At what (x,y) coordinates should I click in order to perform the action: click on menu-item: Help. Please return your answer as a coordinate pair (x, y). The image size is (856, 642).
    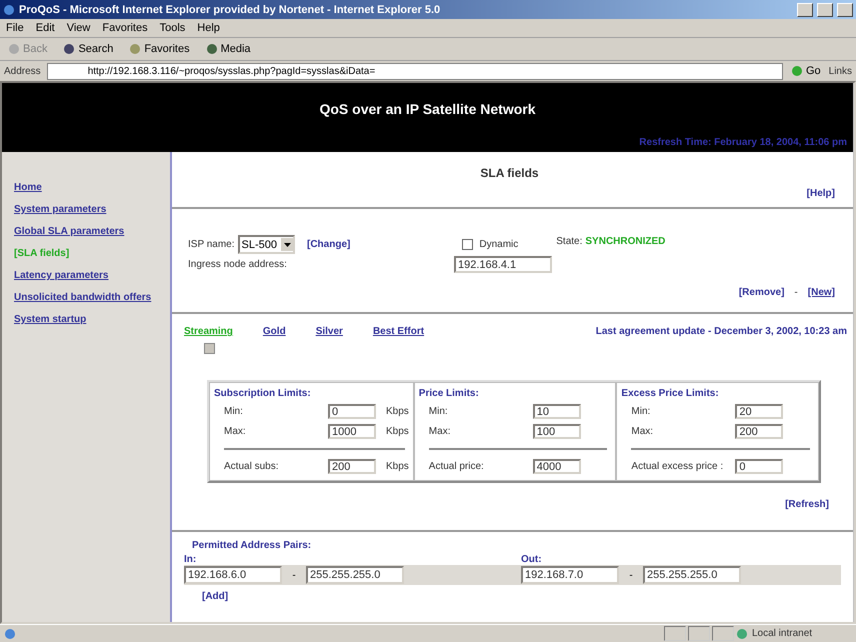
    Looking at the image, I should click on (208, 28).